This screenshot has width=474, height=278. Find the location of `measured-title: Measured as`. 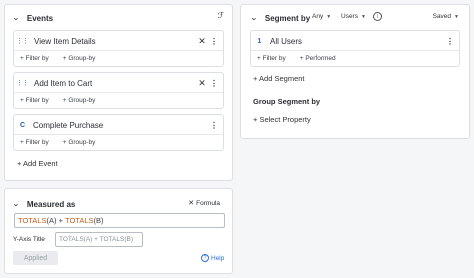

measured-title: Measured as is located at coordinates (51, 204).